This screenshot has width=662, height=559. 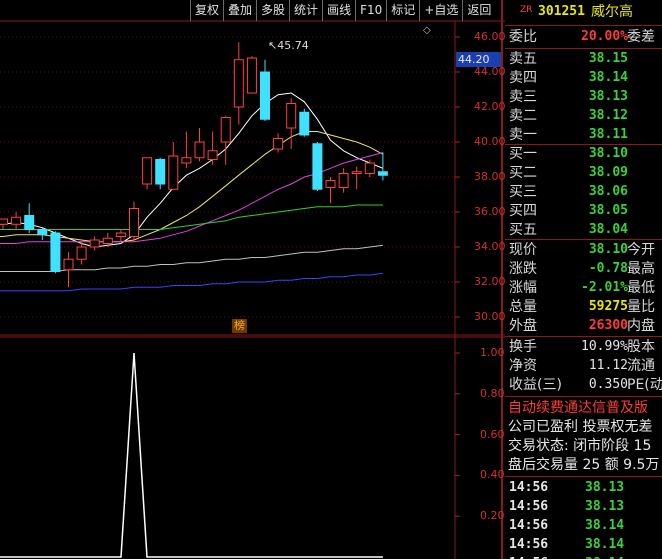 I want to click on peak-price-label: ↖45.74, so click(x=288, y=45).